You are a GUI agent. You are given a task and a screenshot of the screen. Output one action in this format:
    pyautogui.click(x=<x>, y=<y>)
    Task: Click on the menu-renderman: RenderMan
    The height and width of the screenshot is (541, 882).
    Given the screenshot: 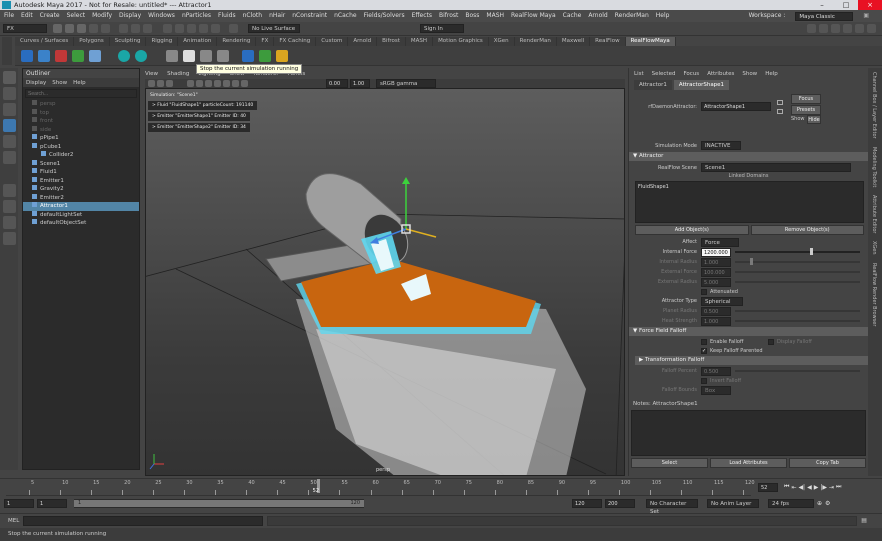 What is the action you would take?
    pyautogui.click(x=632, y=15)
    